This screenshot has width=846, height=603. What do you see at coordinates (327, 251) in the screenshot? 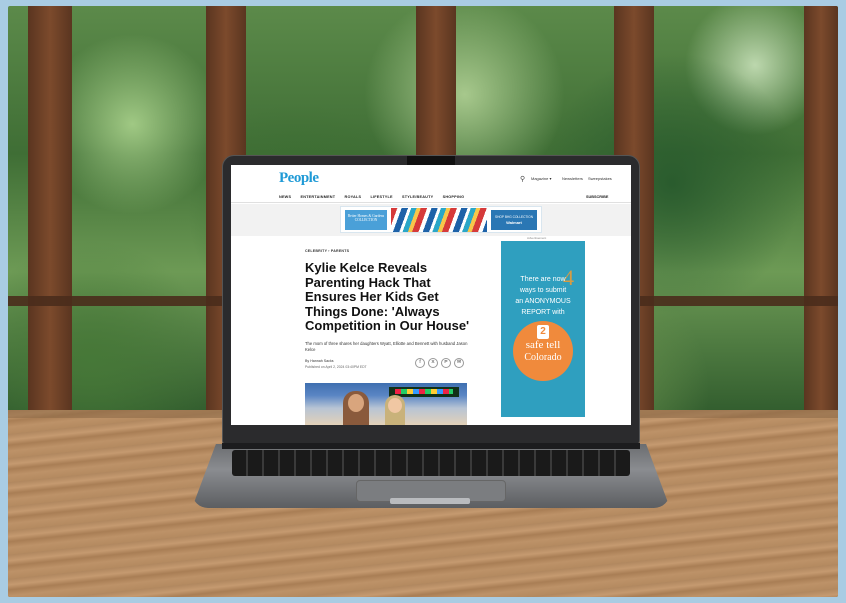
I see `breadcrumb: CELEBRITY › PARENTS` at bounding box center [327, 251].